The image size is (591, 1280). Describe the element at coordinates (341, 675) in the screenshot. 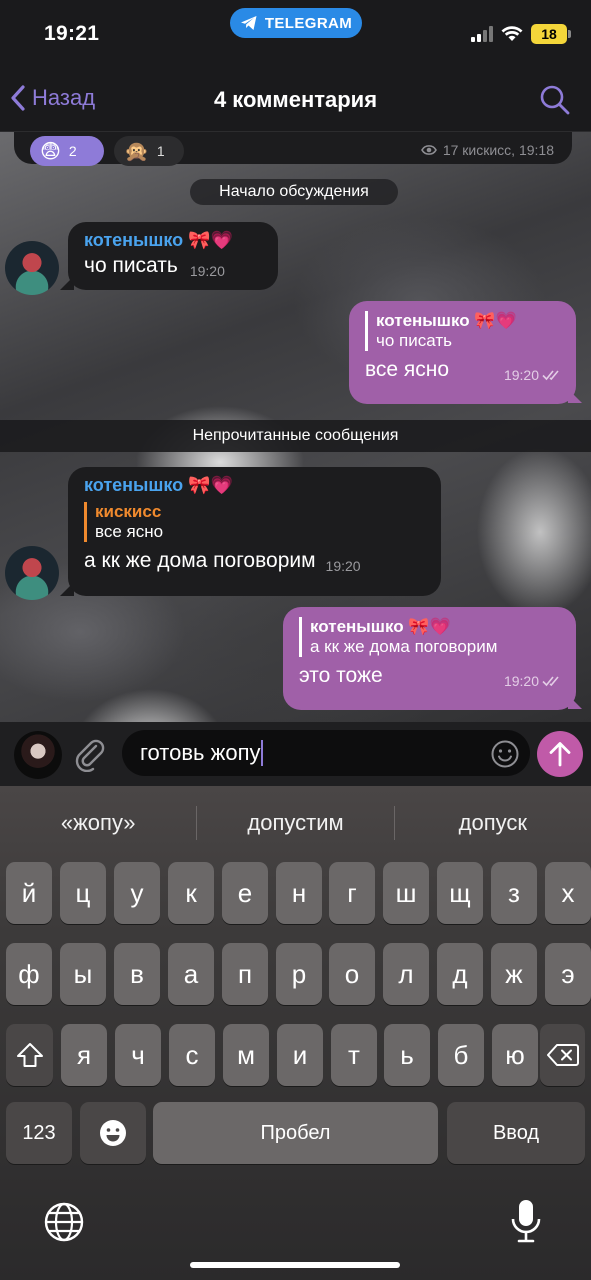

I see `message-text: это тоже` at that location.